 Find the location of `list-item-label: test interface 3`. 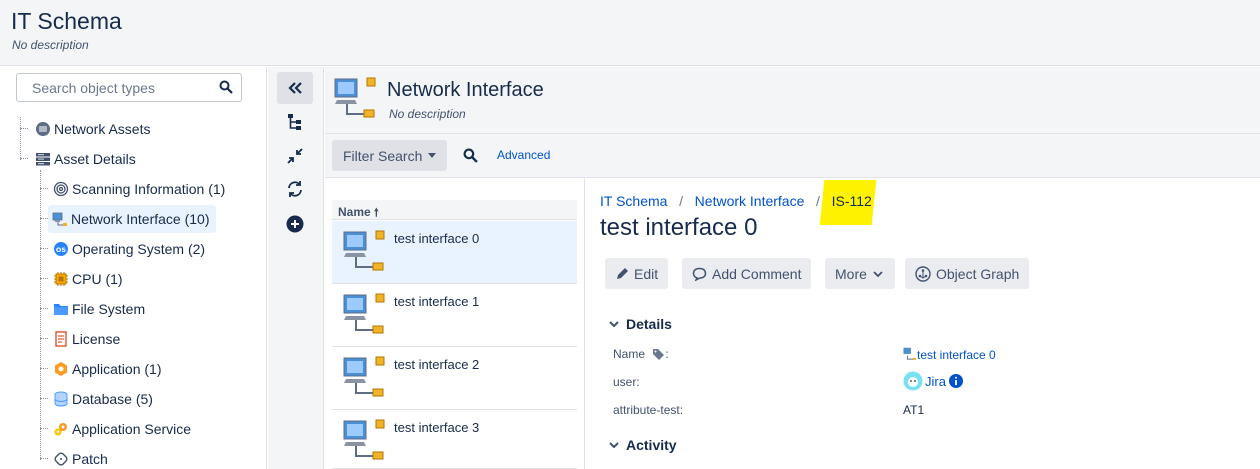

list-item-label: test interface 3 is located at coordinates (437, 427).